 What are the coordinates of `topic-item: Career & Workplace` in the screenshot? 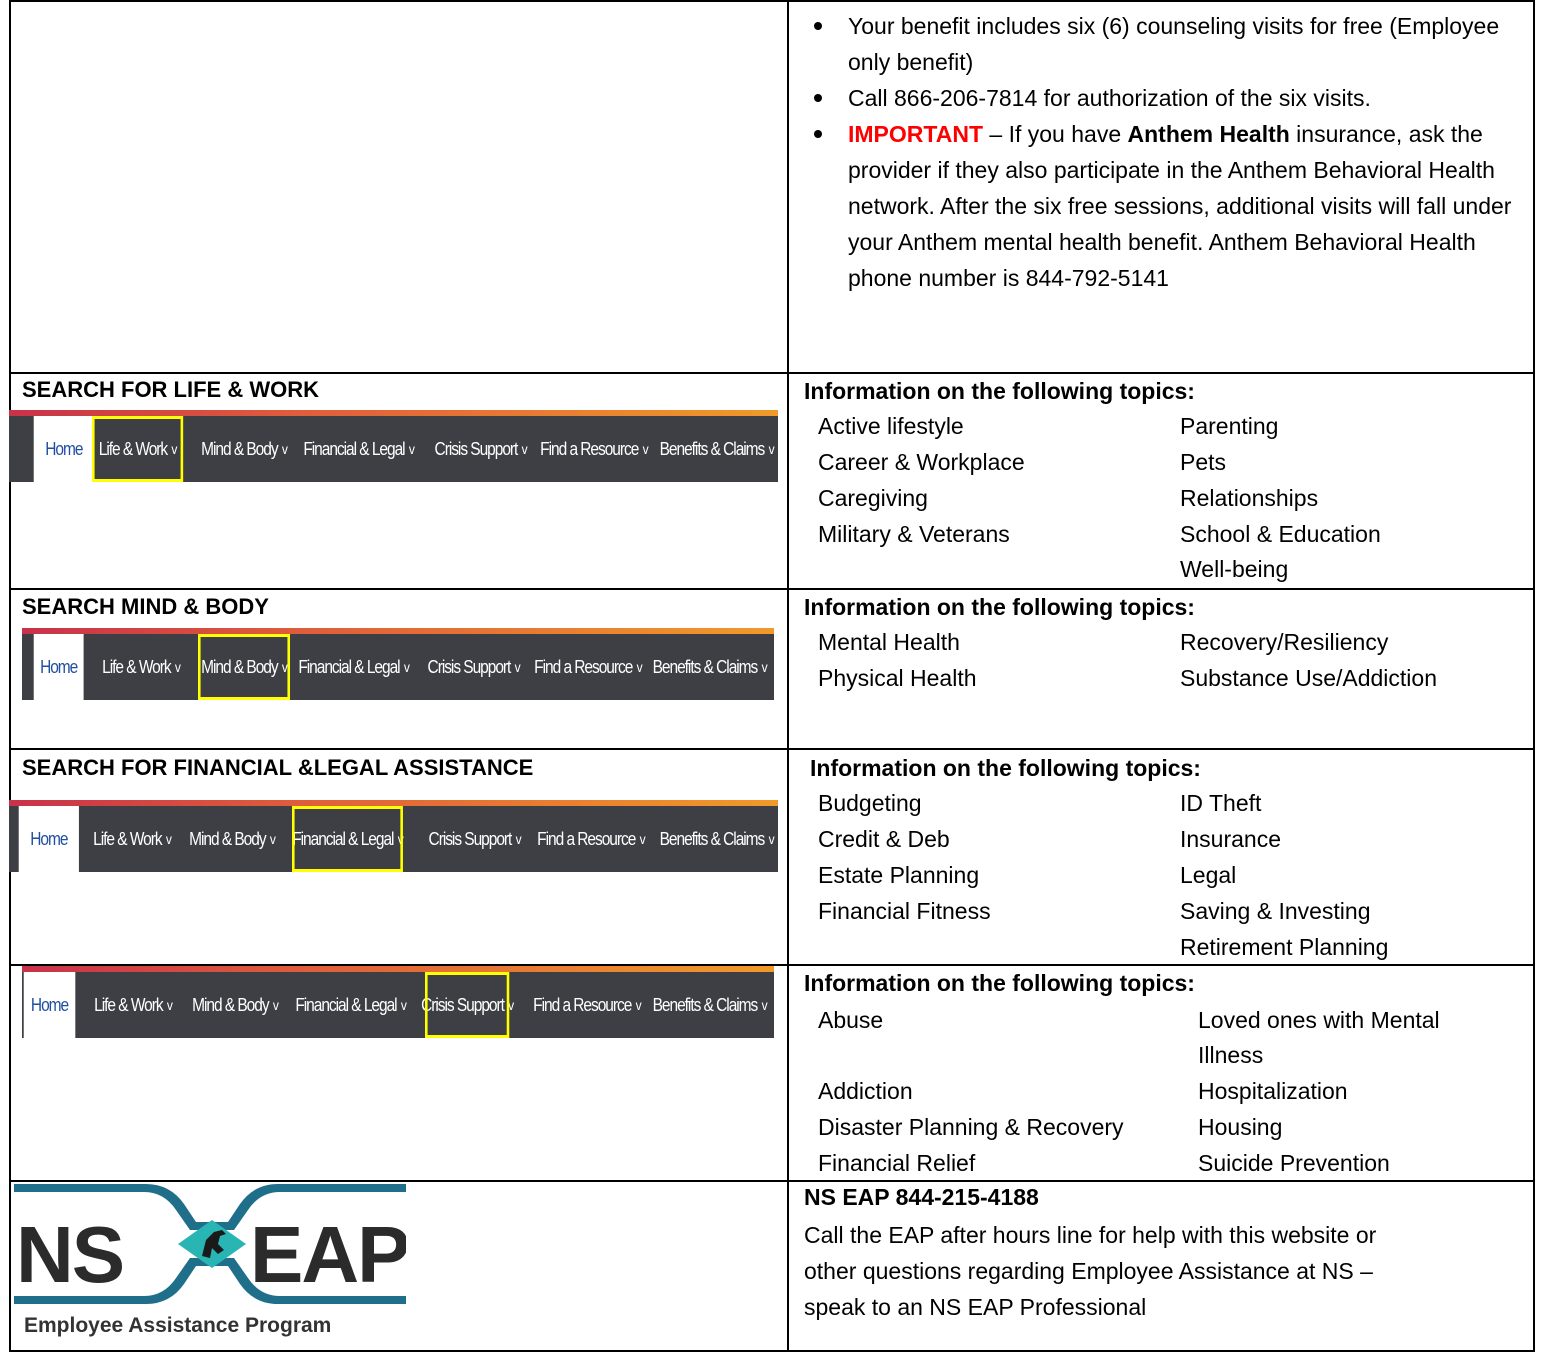 It's located at (921, 462).